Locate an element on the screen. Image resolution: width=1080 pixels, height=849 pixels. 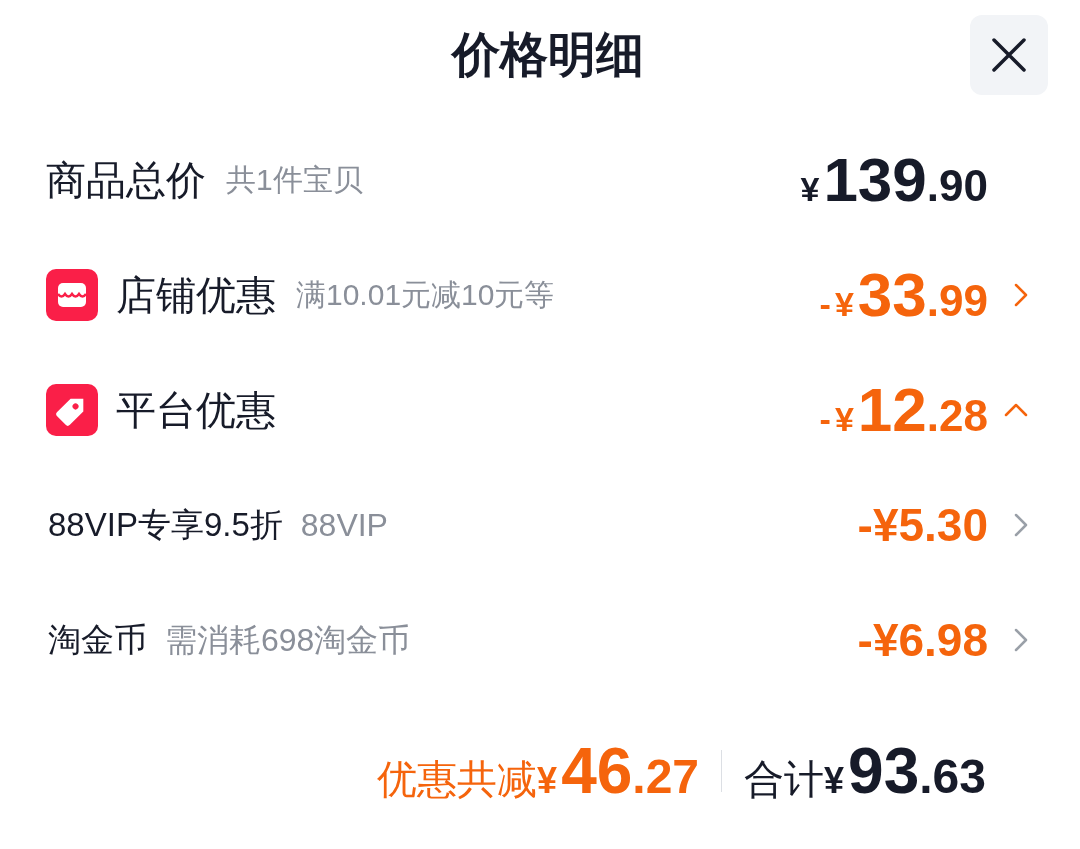
line-label: 店铺优惠 is located at coordinates (196, 294).